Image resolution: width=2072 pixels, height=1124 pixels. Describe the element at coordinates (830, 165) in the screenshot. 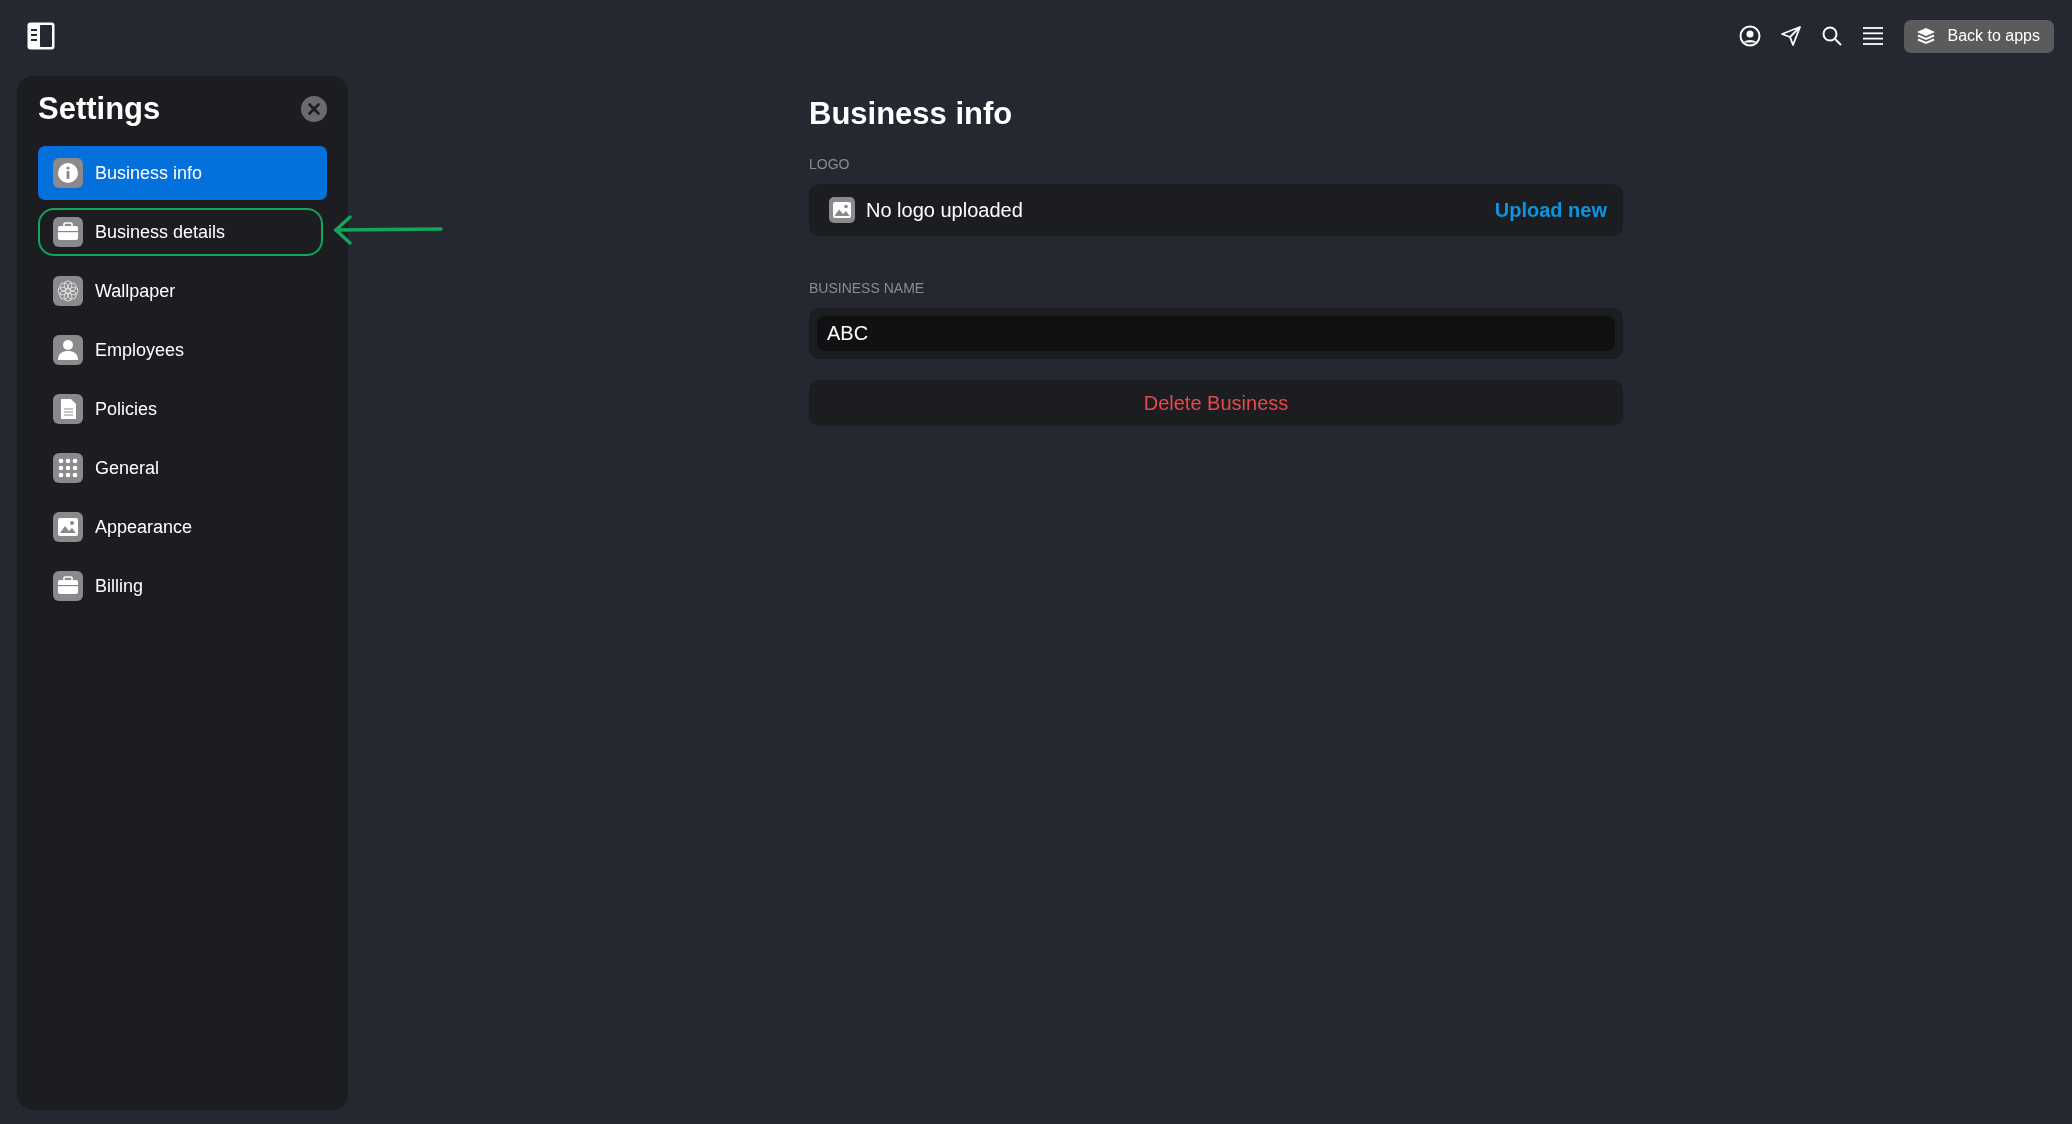

I see `field-label: LOGO` at that location.